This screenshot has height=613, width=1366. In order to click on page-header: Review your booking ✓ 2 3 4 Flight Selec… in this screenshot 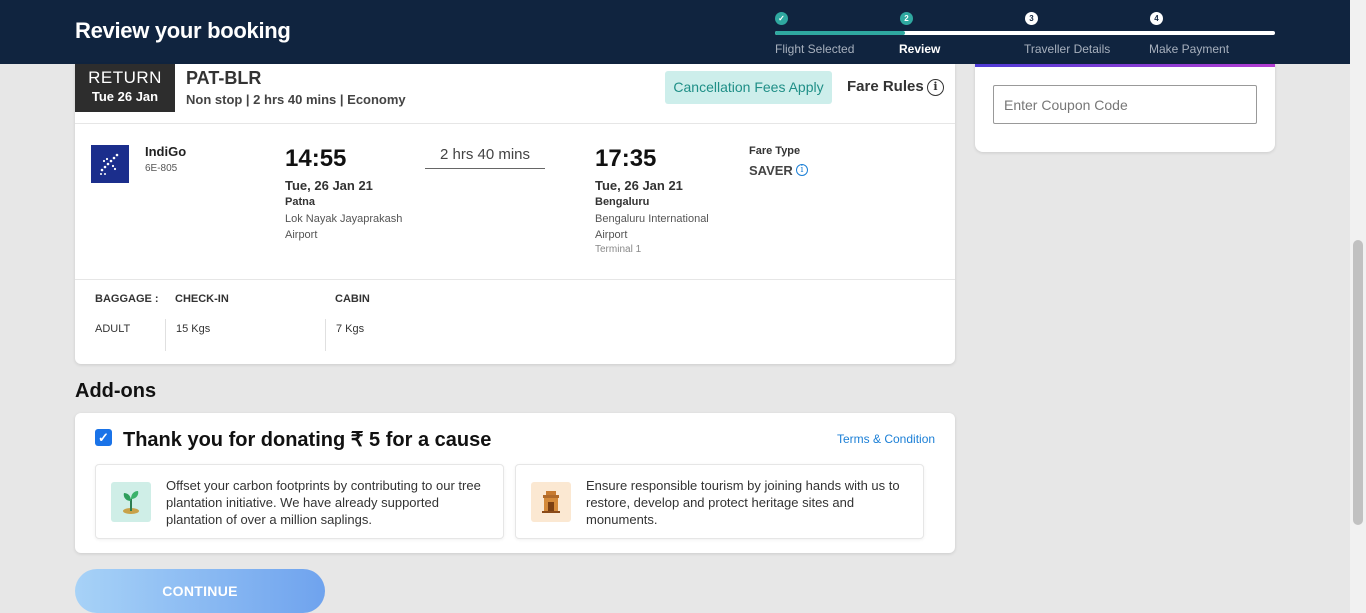, I will do `click(675, 32)`.